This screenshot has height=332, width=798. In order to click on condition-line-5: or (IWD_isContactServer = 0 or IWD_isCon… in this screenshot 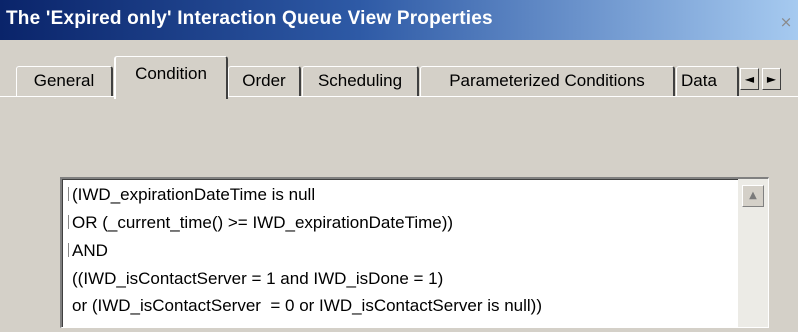, I will do `click(307, 305)`.